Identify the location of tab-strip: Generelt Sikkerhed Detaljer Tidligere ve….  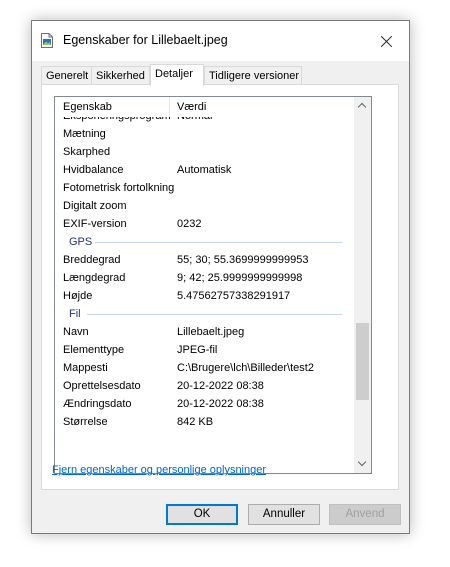
(221, 75).